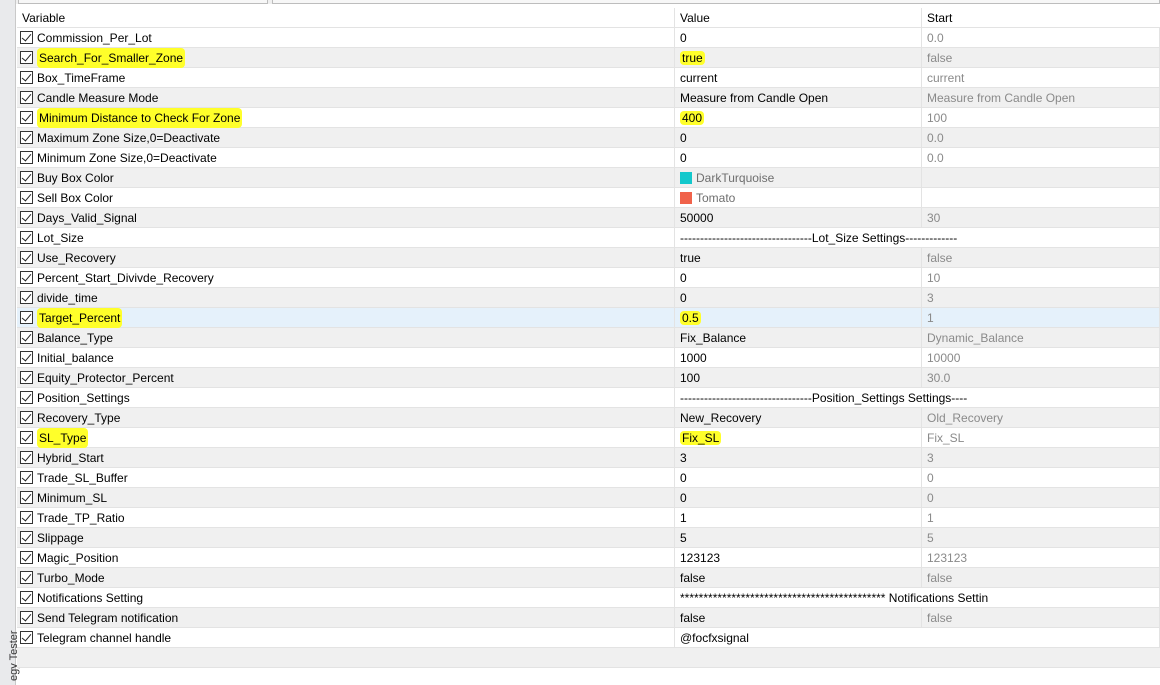  What do you see at coordinates (798, 117) in the screenshot?
I see `value-cell: 400` at bounding box center [798, 117].